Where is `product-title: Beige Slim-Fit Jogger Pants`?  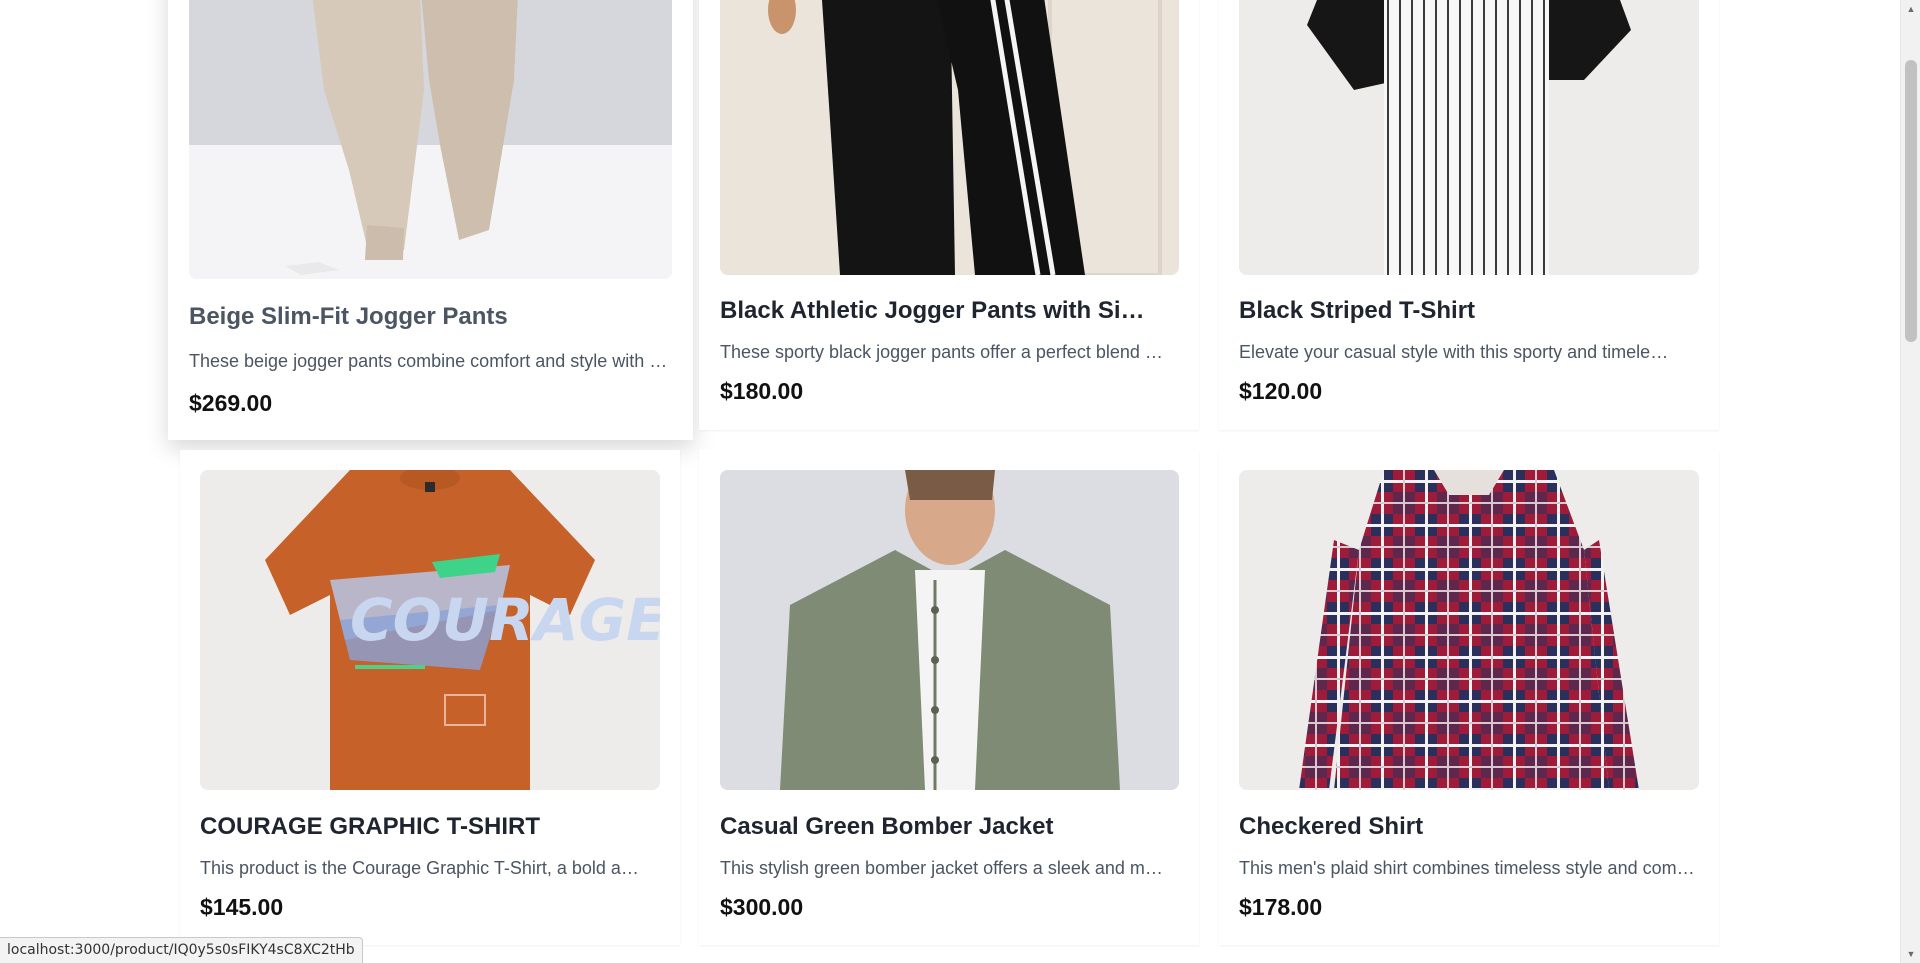
product-title: Beige Slim-Fit Jogger Pants is located at coordinates (430, 317).